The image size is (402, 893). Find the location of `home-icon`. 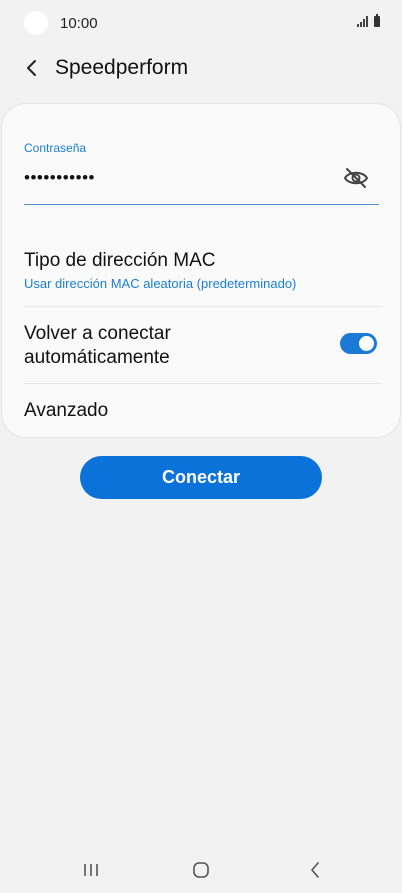

home-icon is located at coordinates (201, 870).